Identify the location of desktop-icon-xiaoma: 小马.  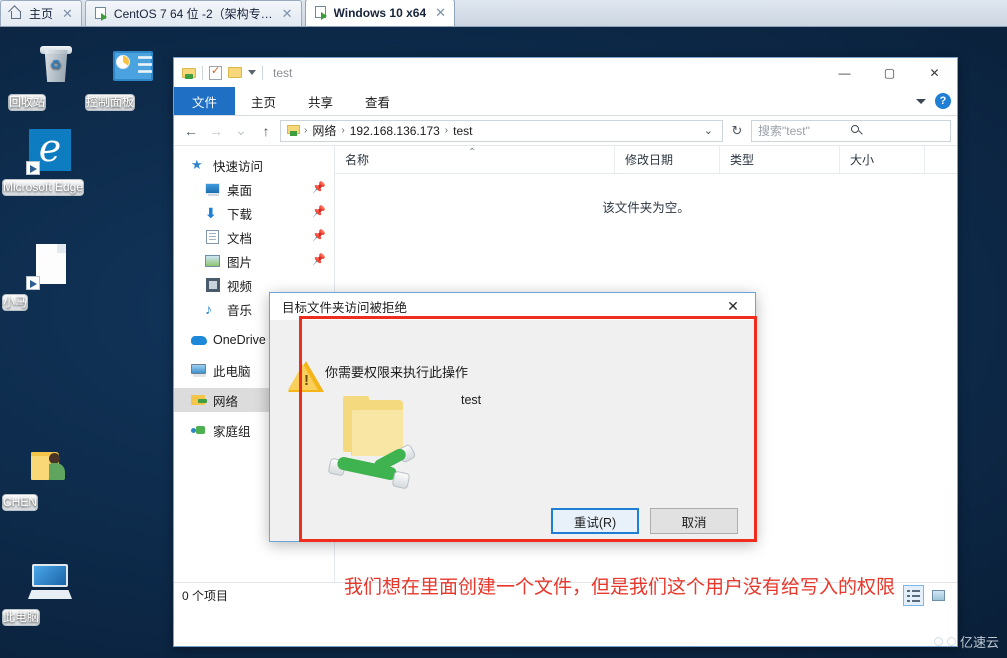
(50, 276).